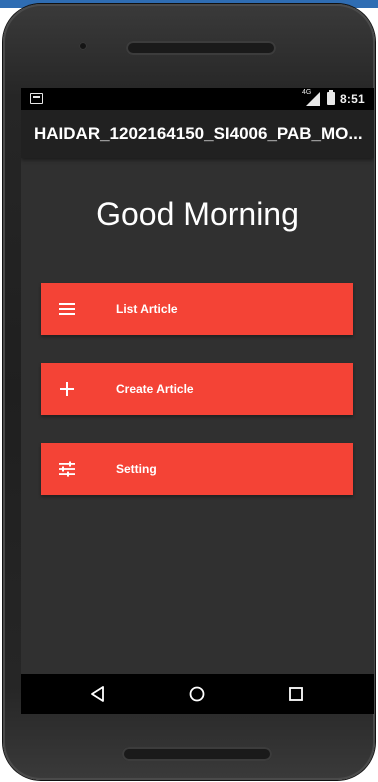  I want to click on recent-apps-icon, so click(296, 694).